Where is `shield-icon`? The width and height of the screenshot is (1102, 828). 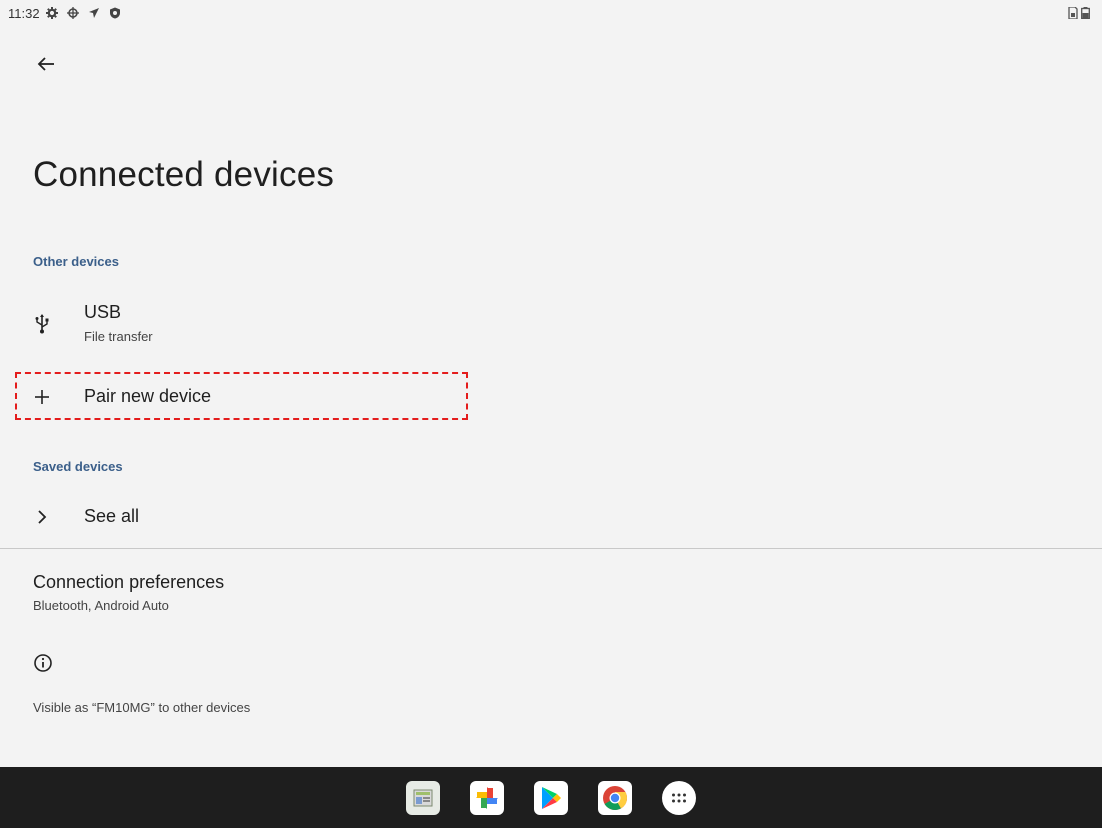 shield-icon is located at coordinates (115, 13).